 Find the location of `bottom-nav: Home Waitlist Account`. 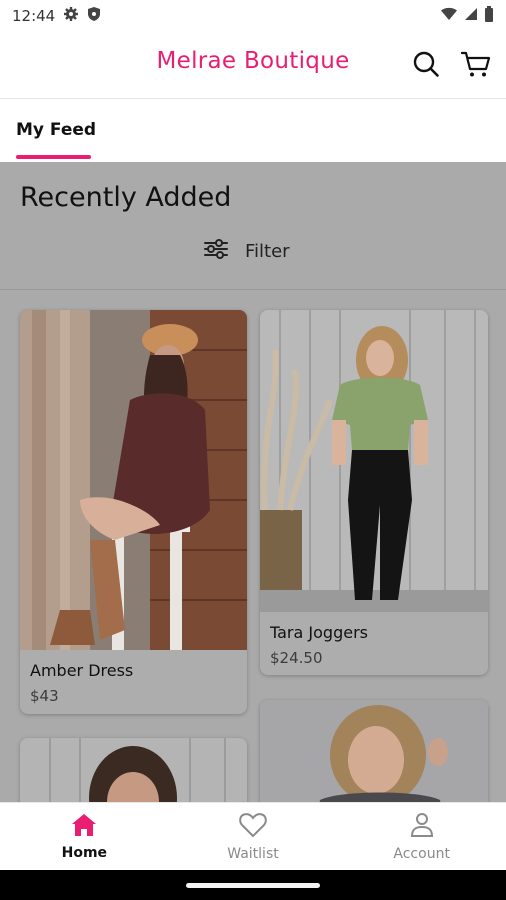

bottom-nav: Home Waitlist Account is located at coordinates (253, 836).